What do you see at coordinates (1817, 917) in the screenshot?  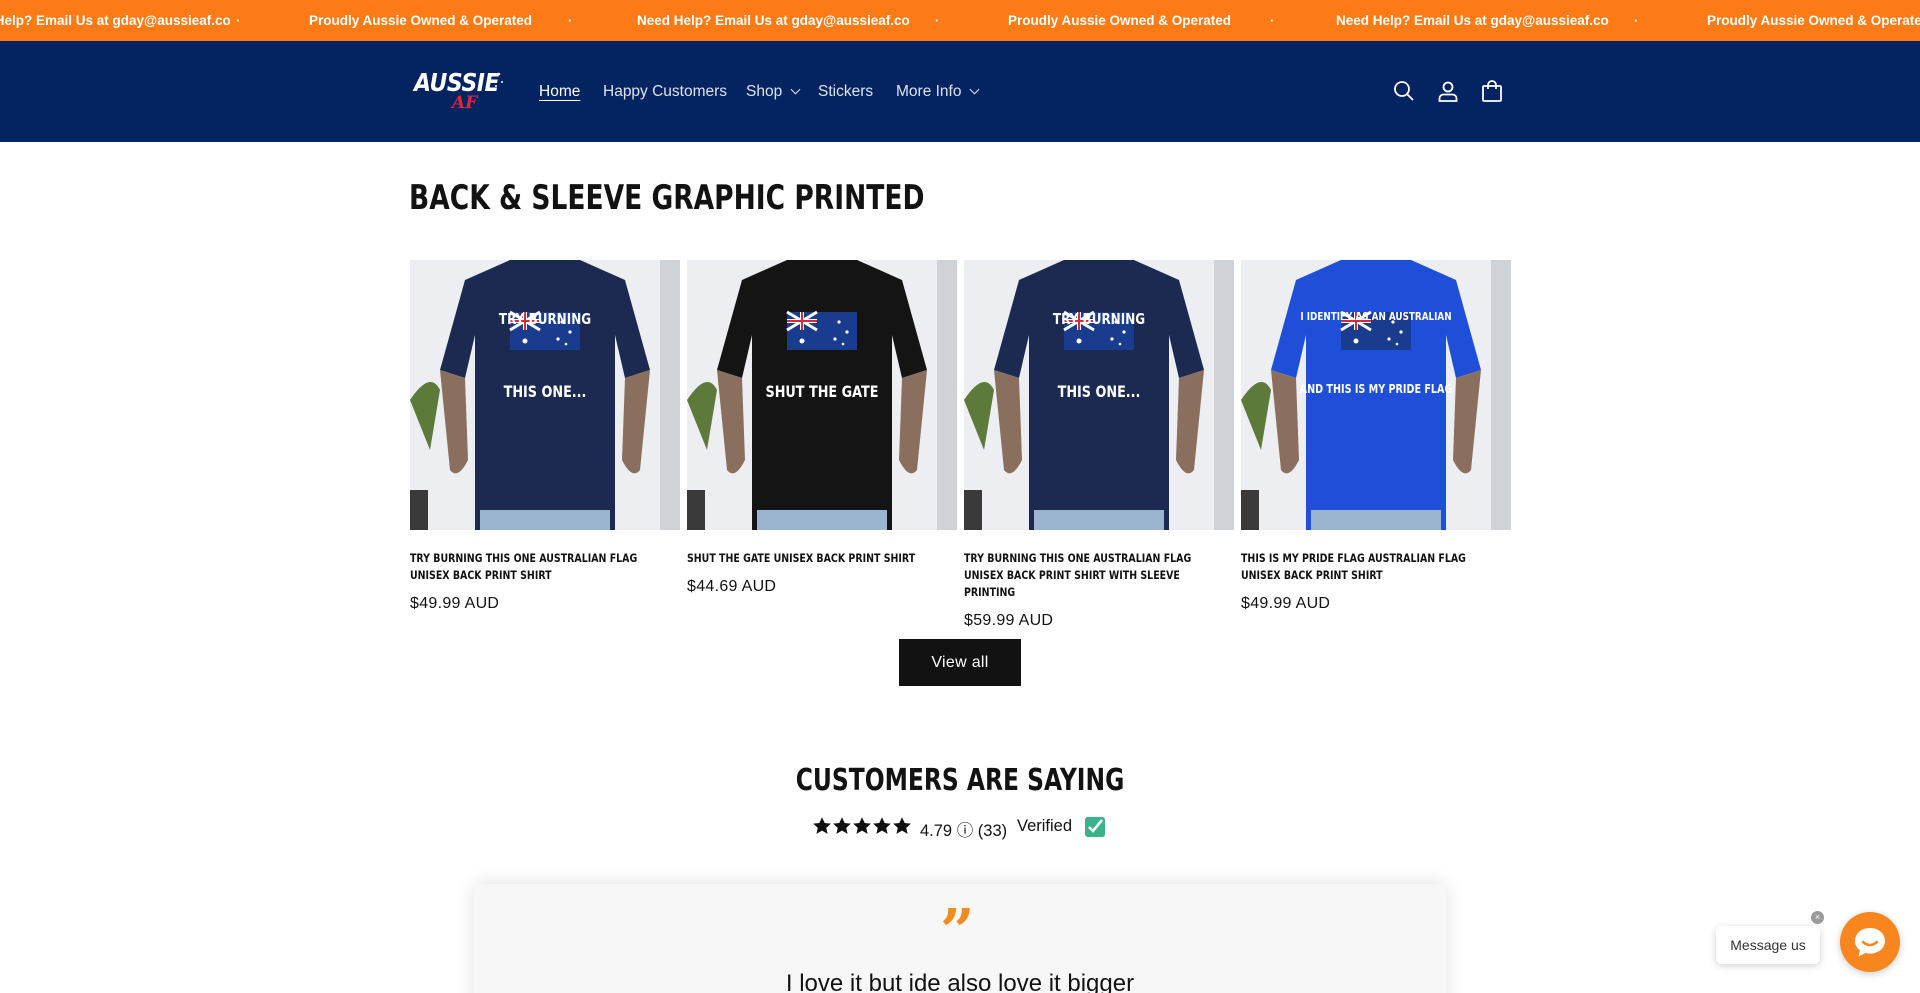 I see `close-icon: ×` at bounding box center [1817, 917].